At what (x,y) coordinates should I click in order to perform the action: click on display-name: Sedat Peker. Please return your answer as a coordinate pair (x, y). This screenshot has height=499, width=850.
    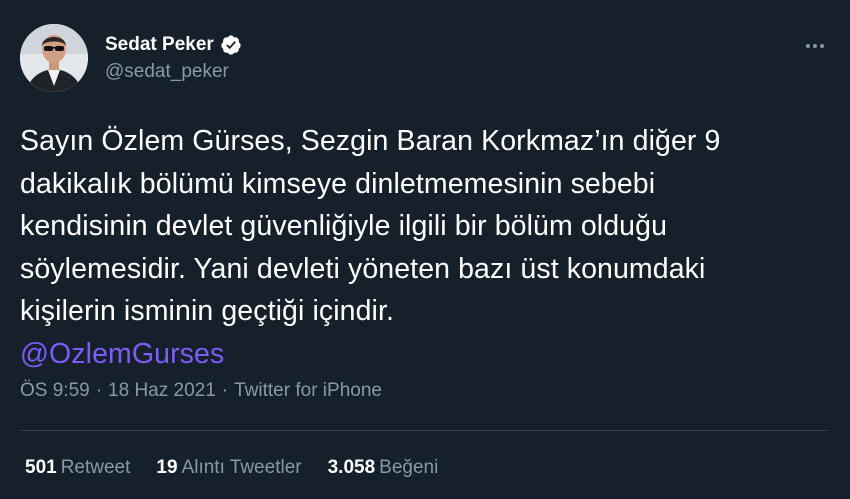
    Looking at the image, I should click on (159, 45).